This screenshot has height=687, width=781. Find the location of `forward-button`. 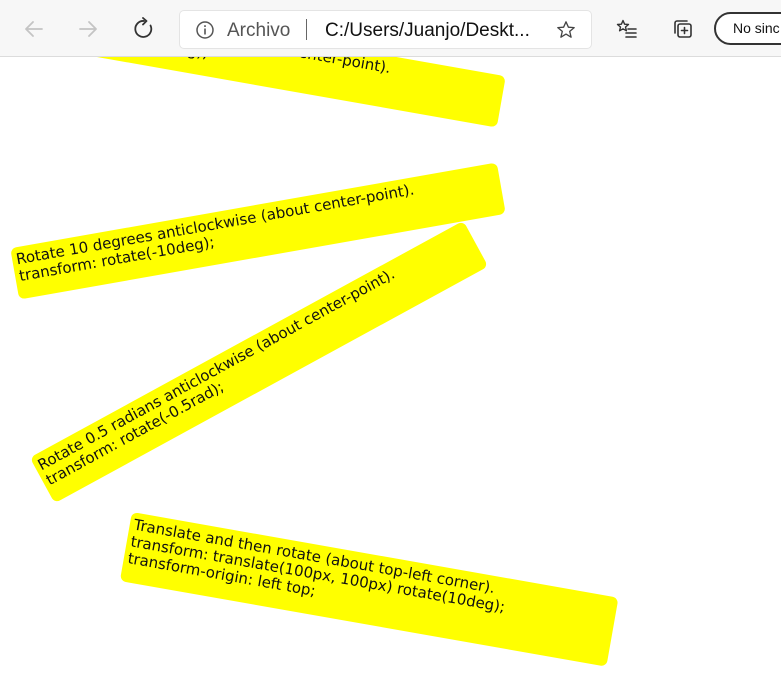

forward-button is located at coordinates (88, 29).